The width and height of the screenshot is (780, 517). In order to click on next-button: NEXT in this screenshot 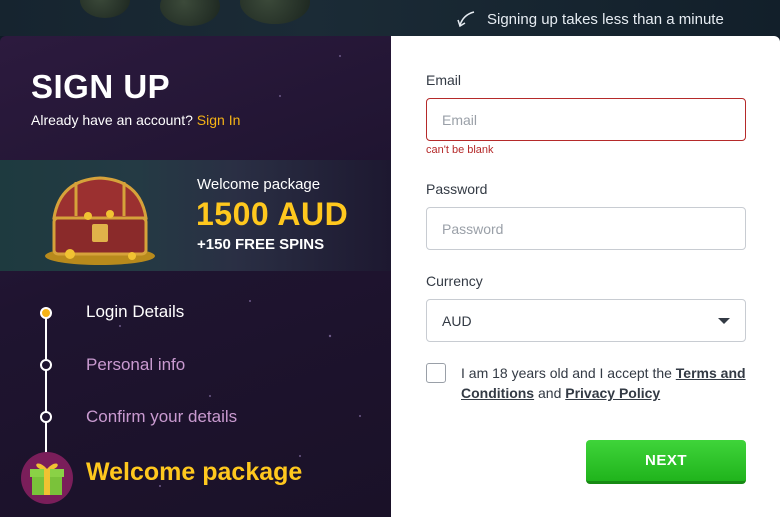, I will do `click(666, 462)`.